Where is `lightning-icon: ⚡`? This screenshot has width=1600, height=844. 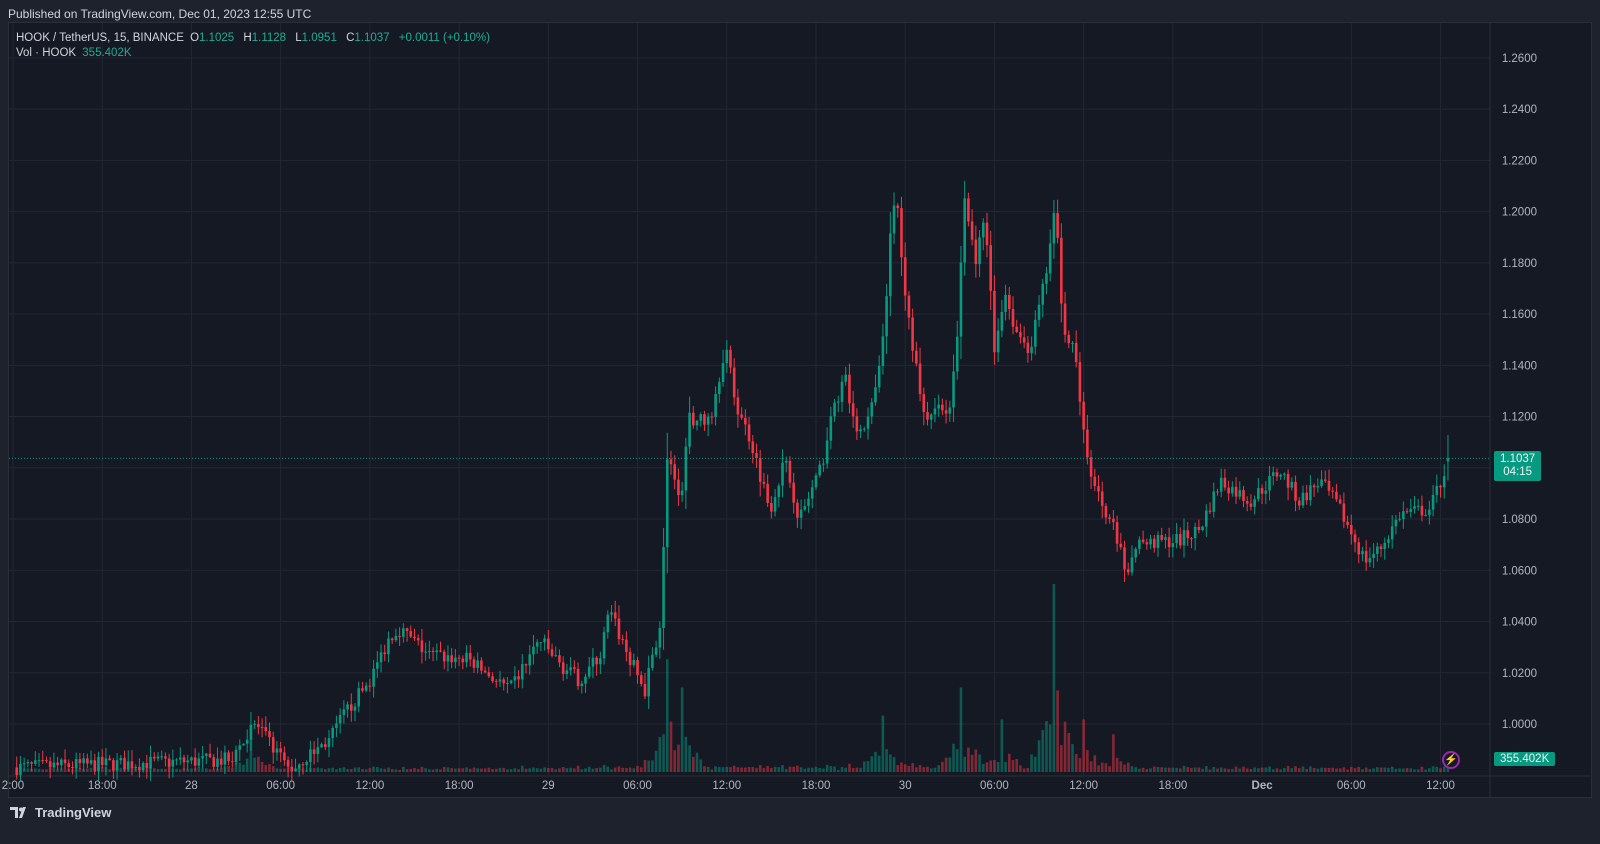 lightning-icon: ⚡ is located at coordinates (1451, 760).